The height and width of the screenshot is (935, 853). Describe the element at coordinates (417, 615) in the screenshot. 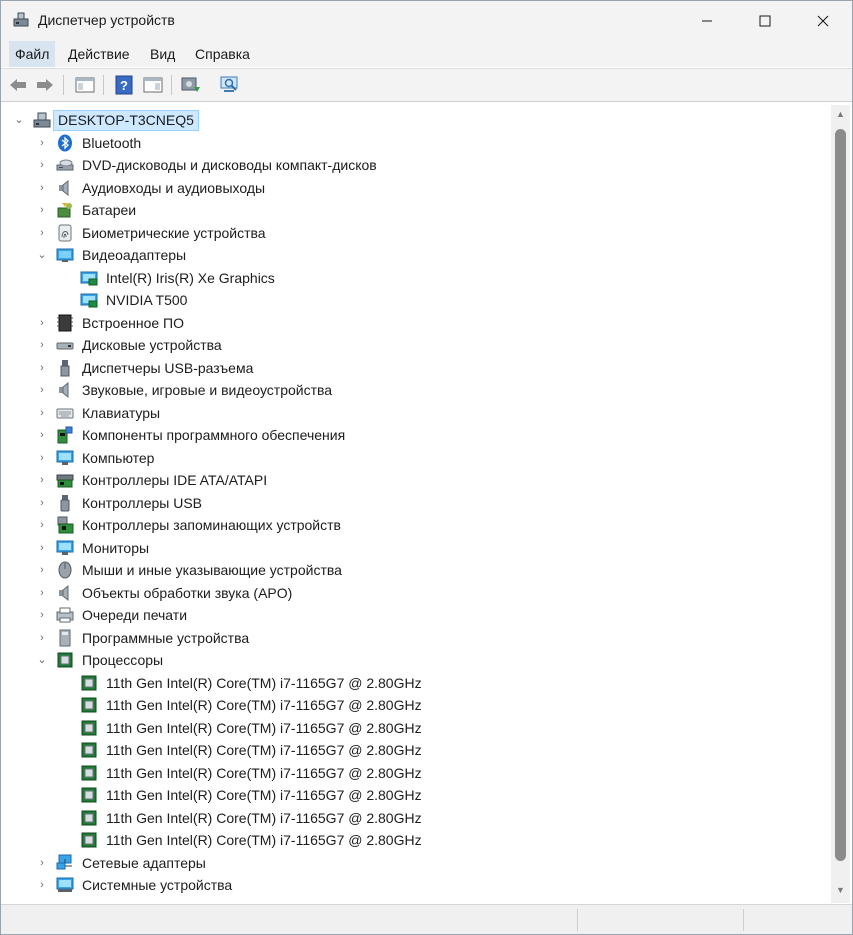

I see `tree-category-item: › Очереди печати` at that location.